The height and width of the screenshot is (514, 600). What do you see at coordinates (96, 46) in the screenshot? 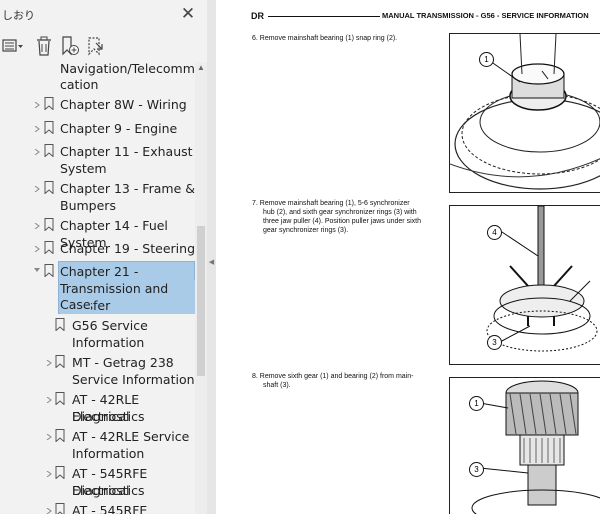
I see `expand-bookmark-icon` at bounding box center [96, 46].